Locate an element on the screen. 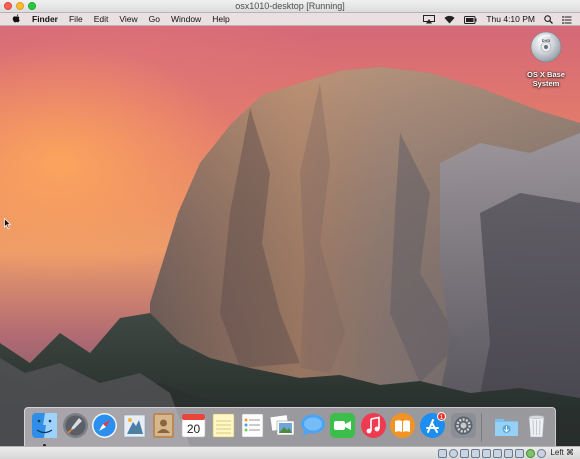 The width and height of the screenshot is (580, 459). harddisk-icon is located at coordinates (442, 453).